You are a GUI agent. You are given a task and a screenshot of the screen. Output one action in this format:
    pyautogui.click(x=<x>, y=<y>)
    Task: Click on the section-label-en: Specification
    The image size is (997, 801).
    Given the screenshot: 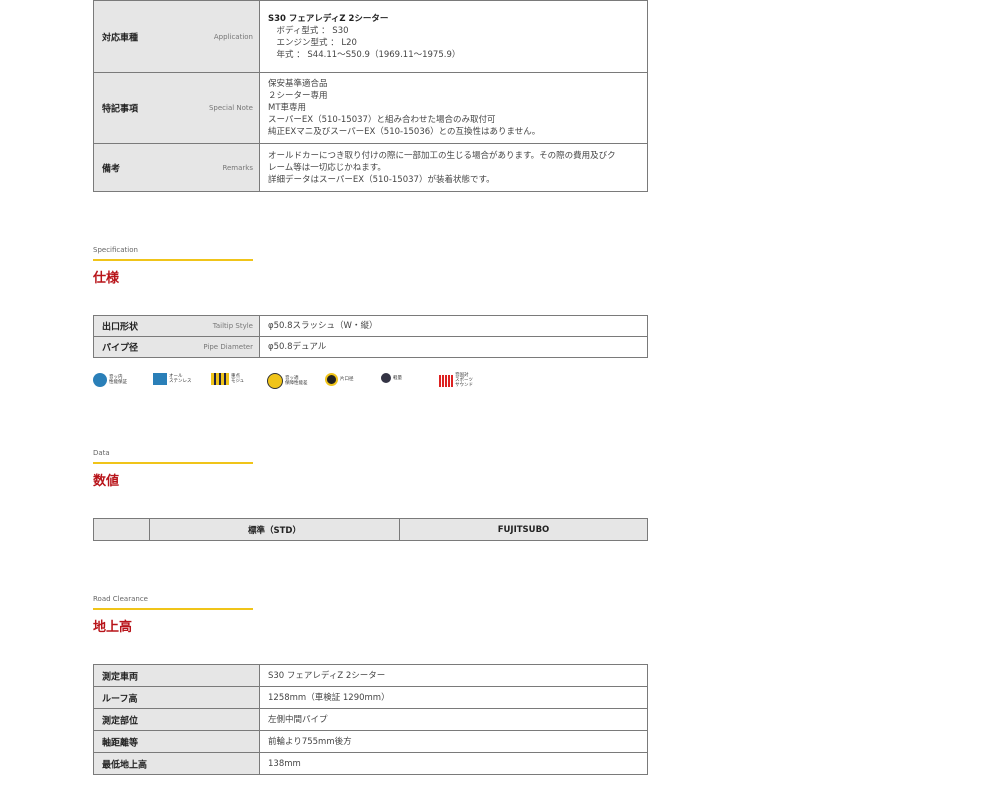 What is the action you would take?
    pyautogui.click(x=115, y=250)
    